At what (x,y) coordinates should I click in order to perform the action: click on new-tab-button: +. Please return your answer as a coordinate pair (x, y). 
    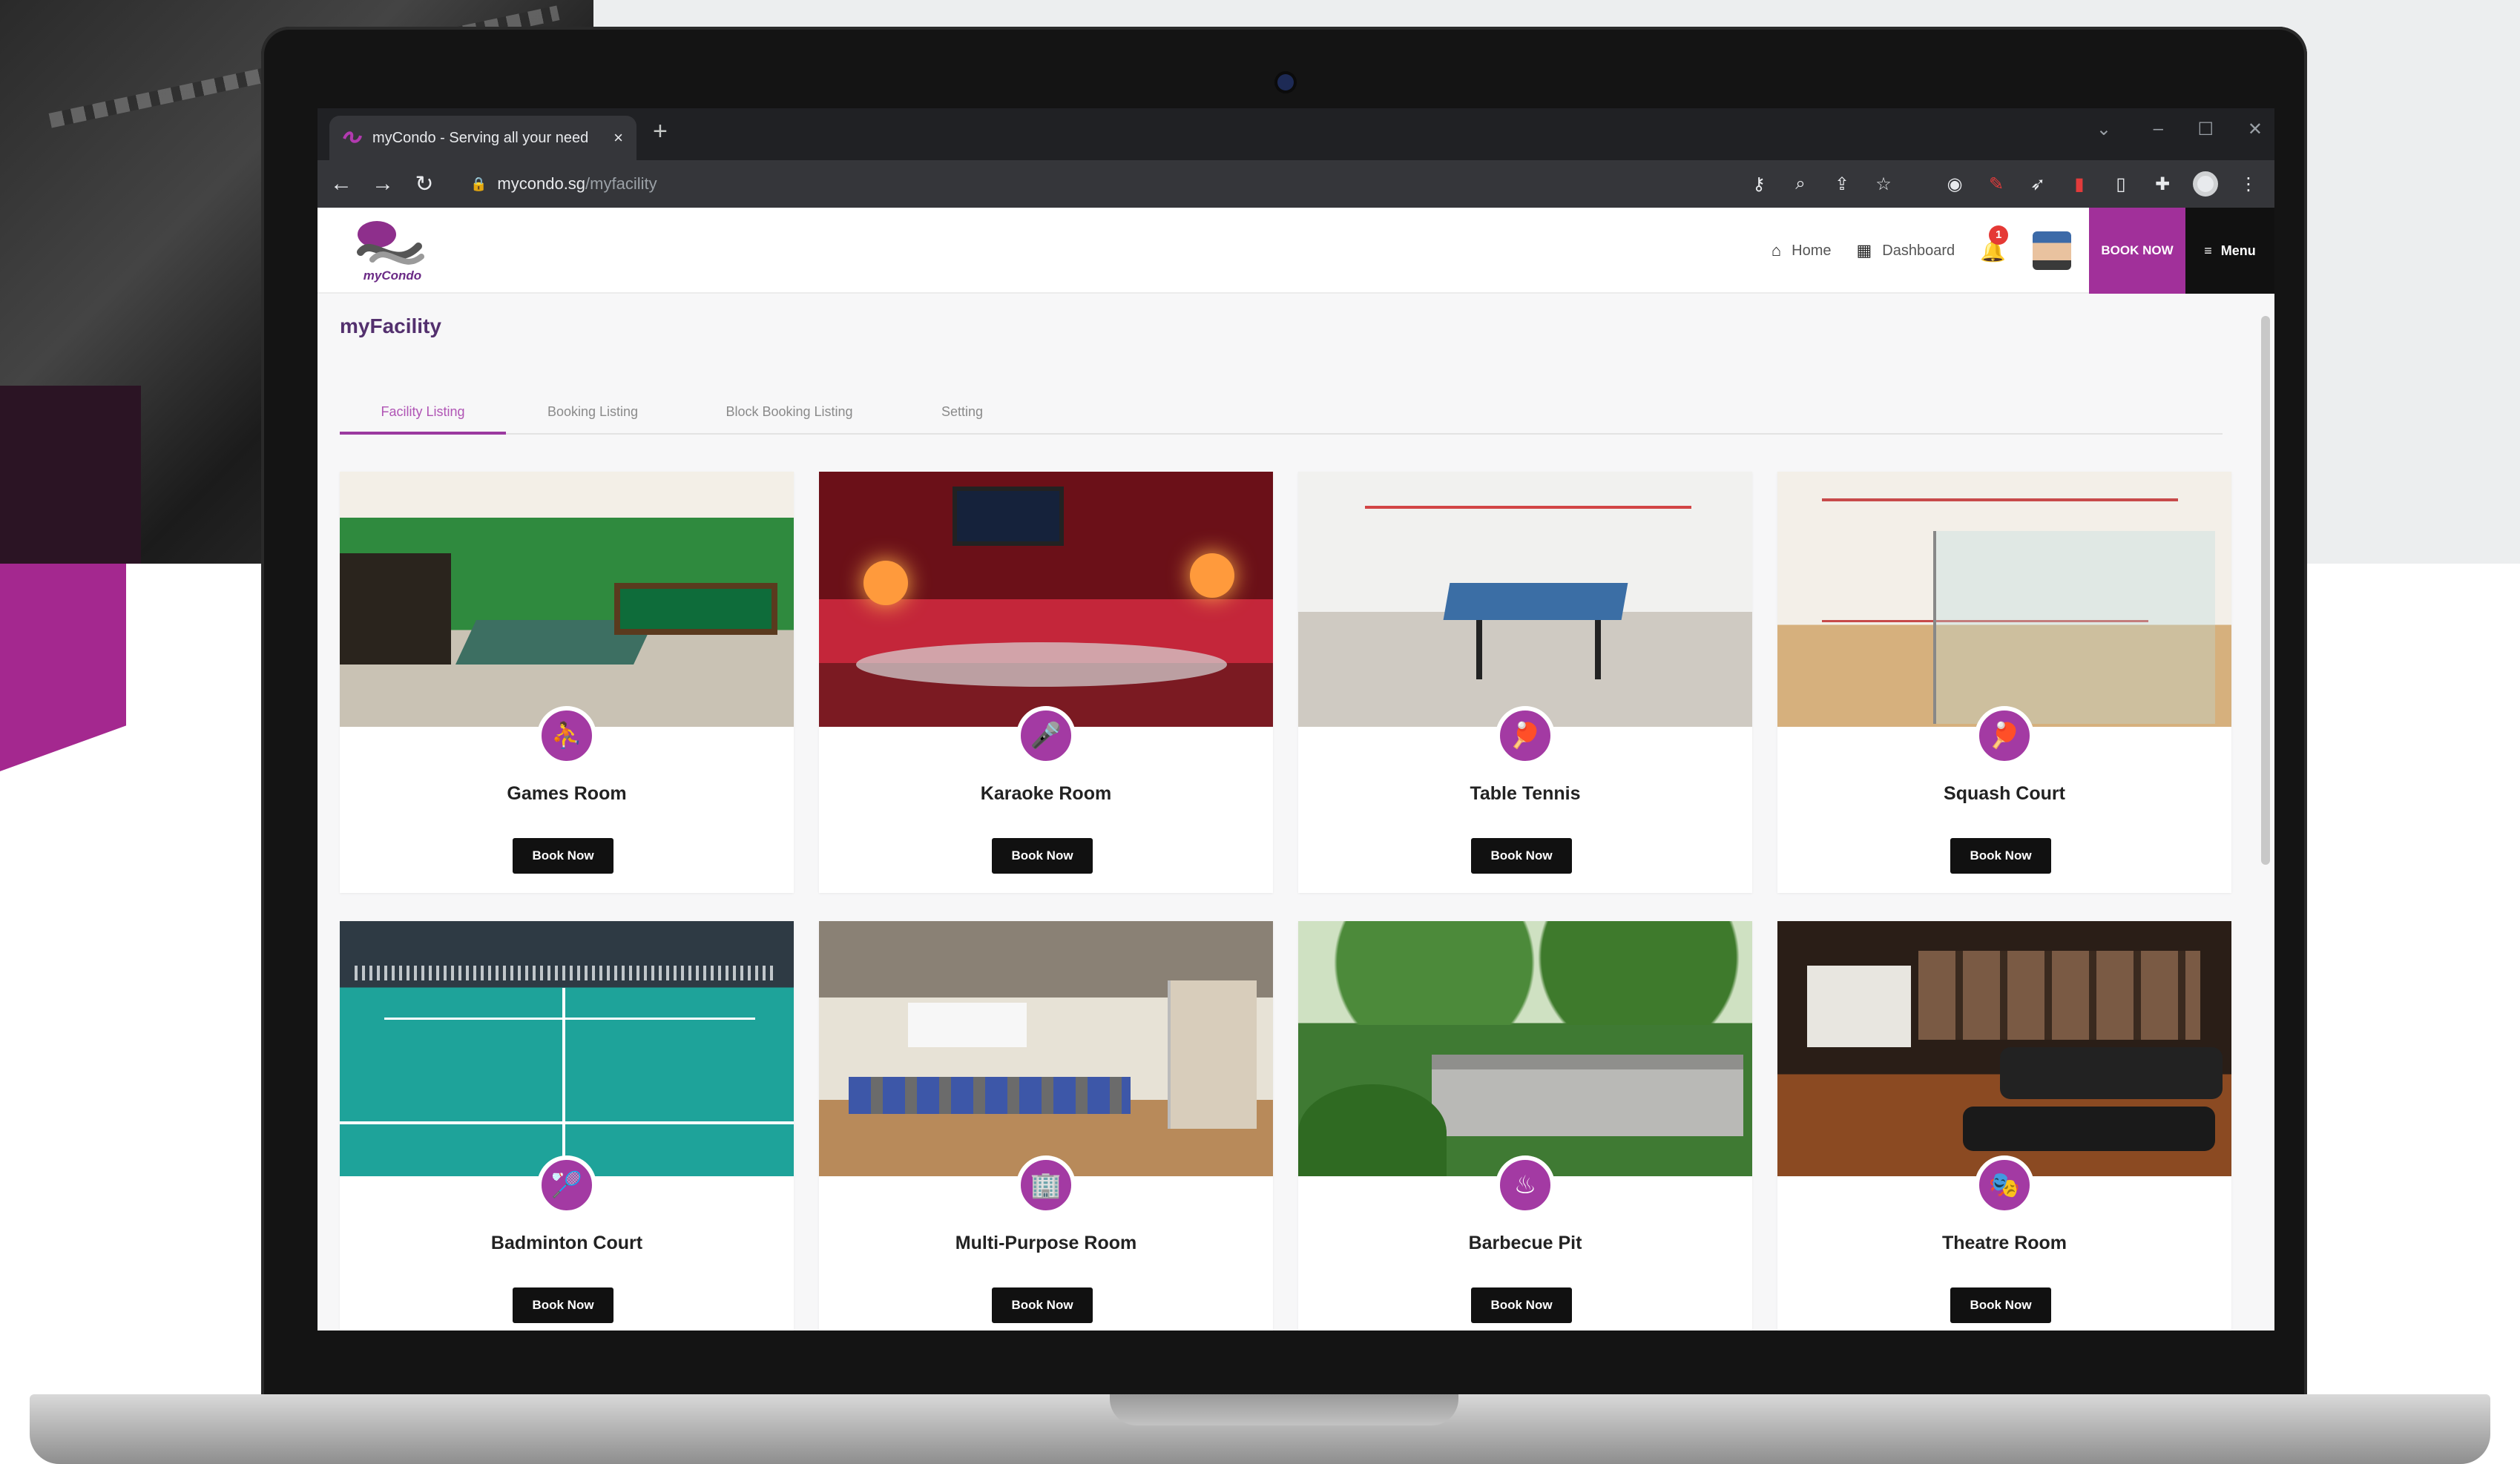
    Looking at the image, I should click on (660, 131).